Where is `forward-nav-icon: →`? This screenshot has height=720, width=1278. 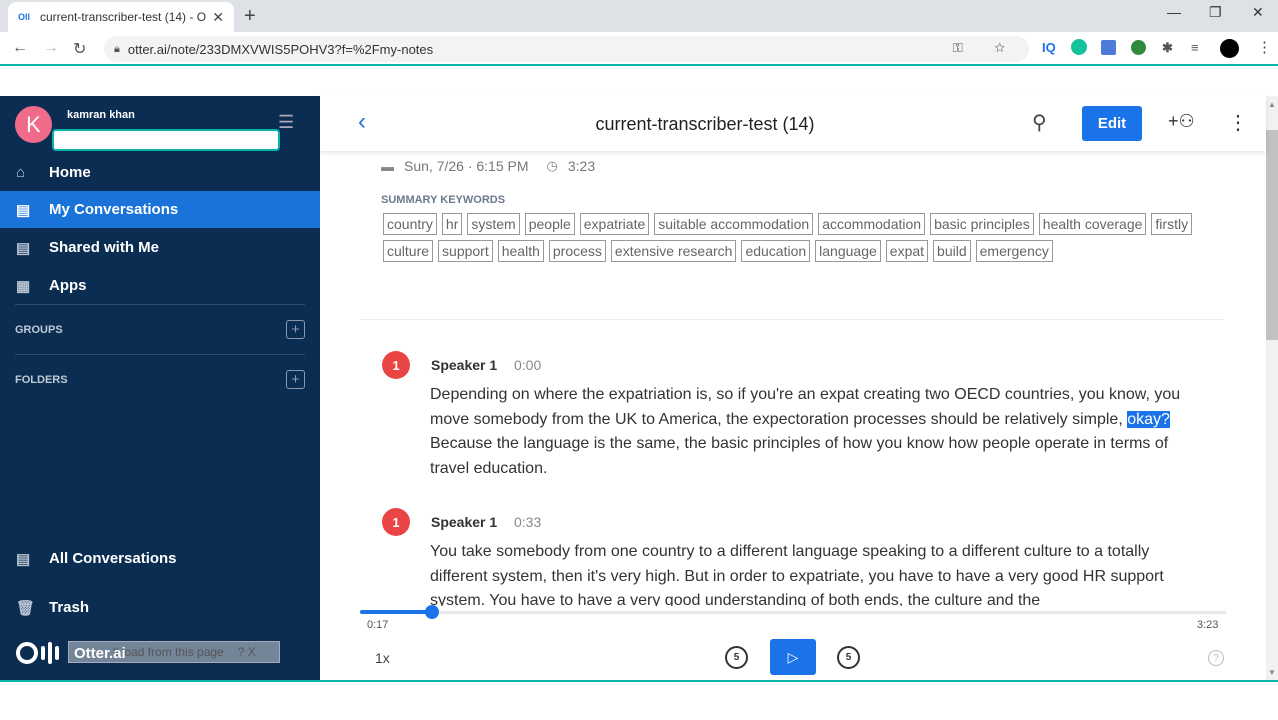 forward-nav-icon: → is located at coordinates (51, 48).